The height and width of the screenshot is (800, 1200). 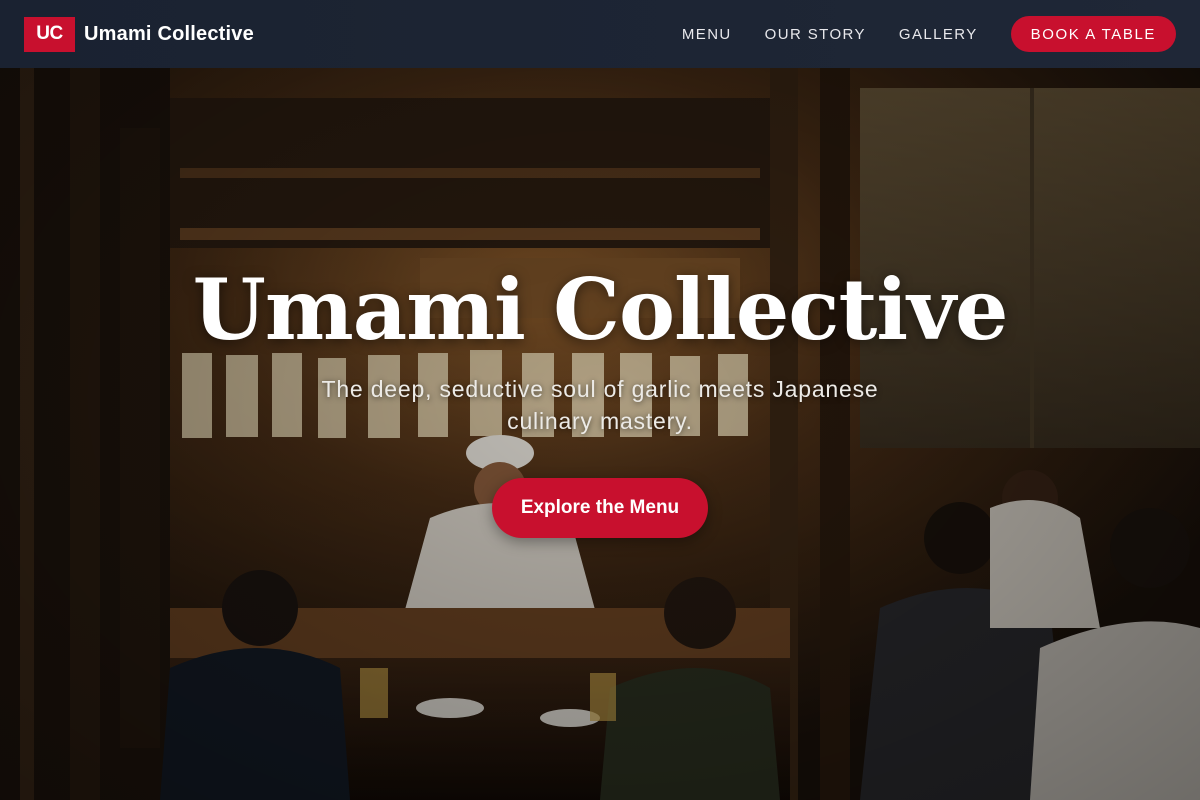 What do you see at coordinates (815, 34) in the screenshot?
I see `nav-link-our-story: OUR STORY` at bounding box center [815, 34].